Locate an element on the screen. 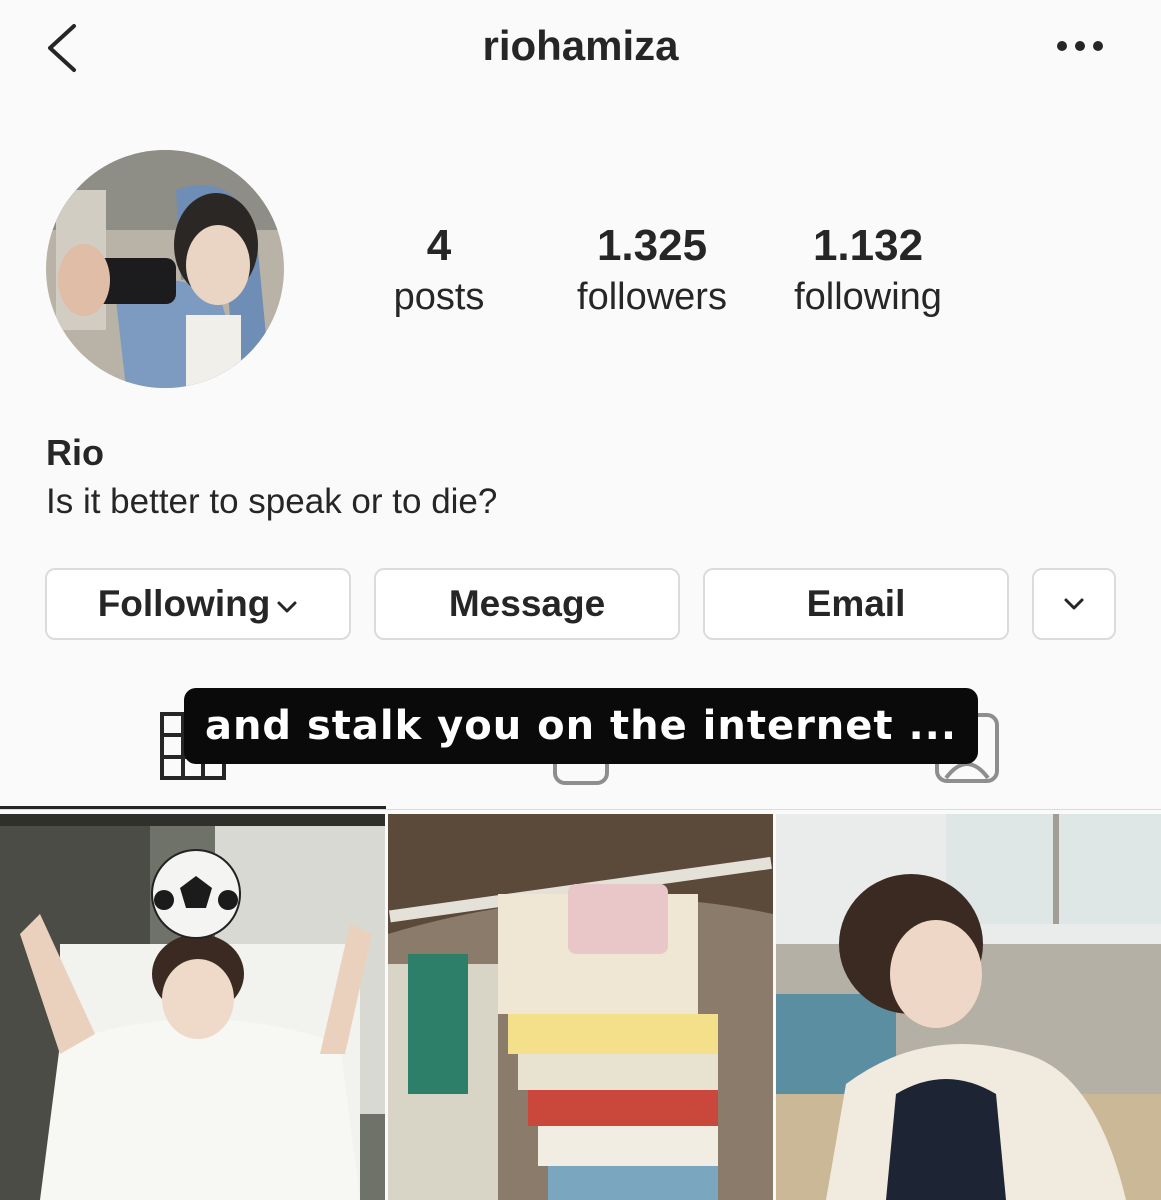 This screenshot has height=1200, width=1161. active-tab-indicator is located at coordinates (193, 807).